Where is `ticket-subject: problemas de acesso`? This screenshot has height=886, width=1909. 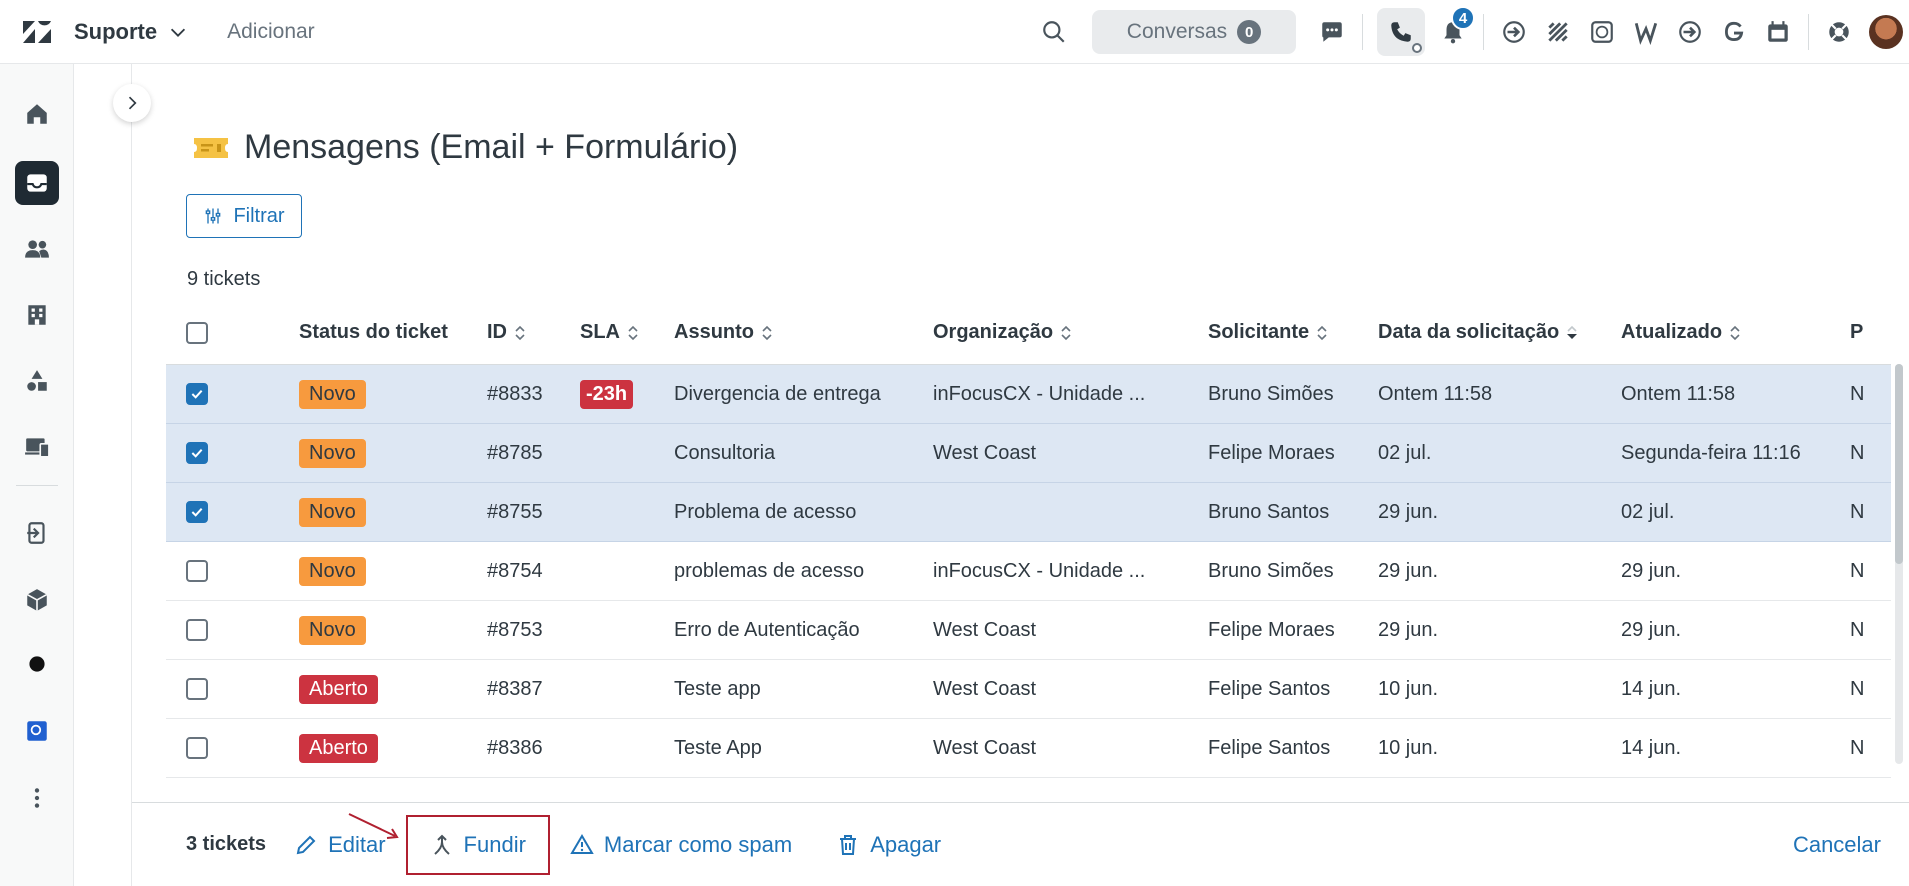
ticket-subject: problemas de acesso is located at coordinates (803, 571).